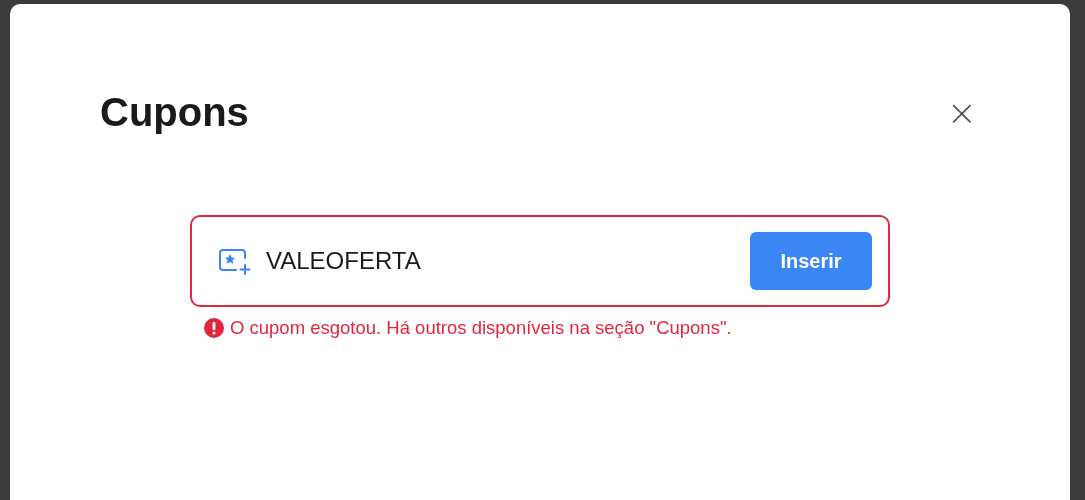  I want to click on dialog-title: Cupons, so click(174, 112).